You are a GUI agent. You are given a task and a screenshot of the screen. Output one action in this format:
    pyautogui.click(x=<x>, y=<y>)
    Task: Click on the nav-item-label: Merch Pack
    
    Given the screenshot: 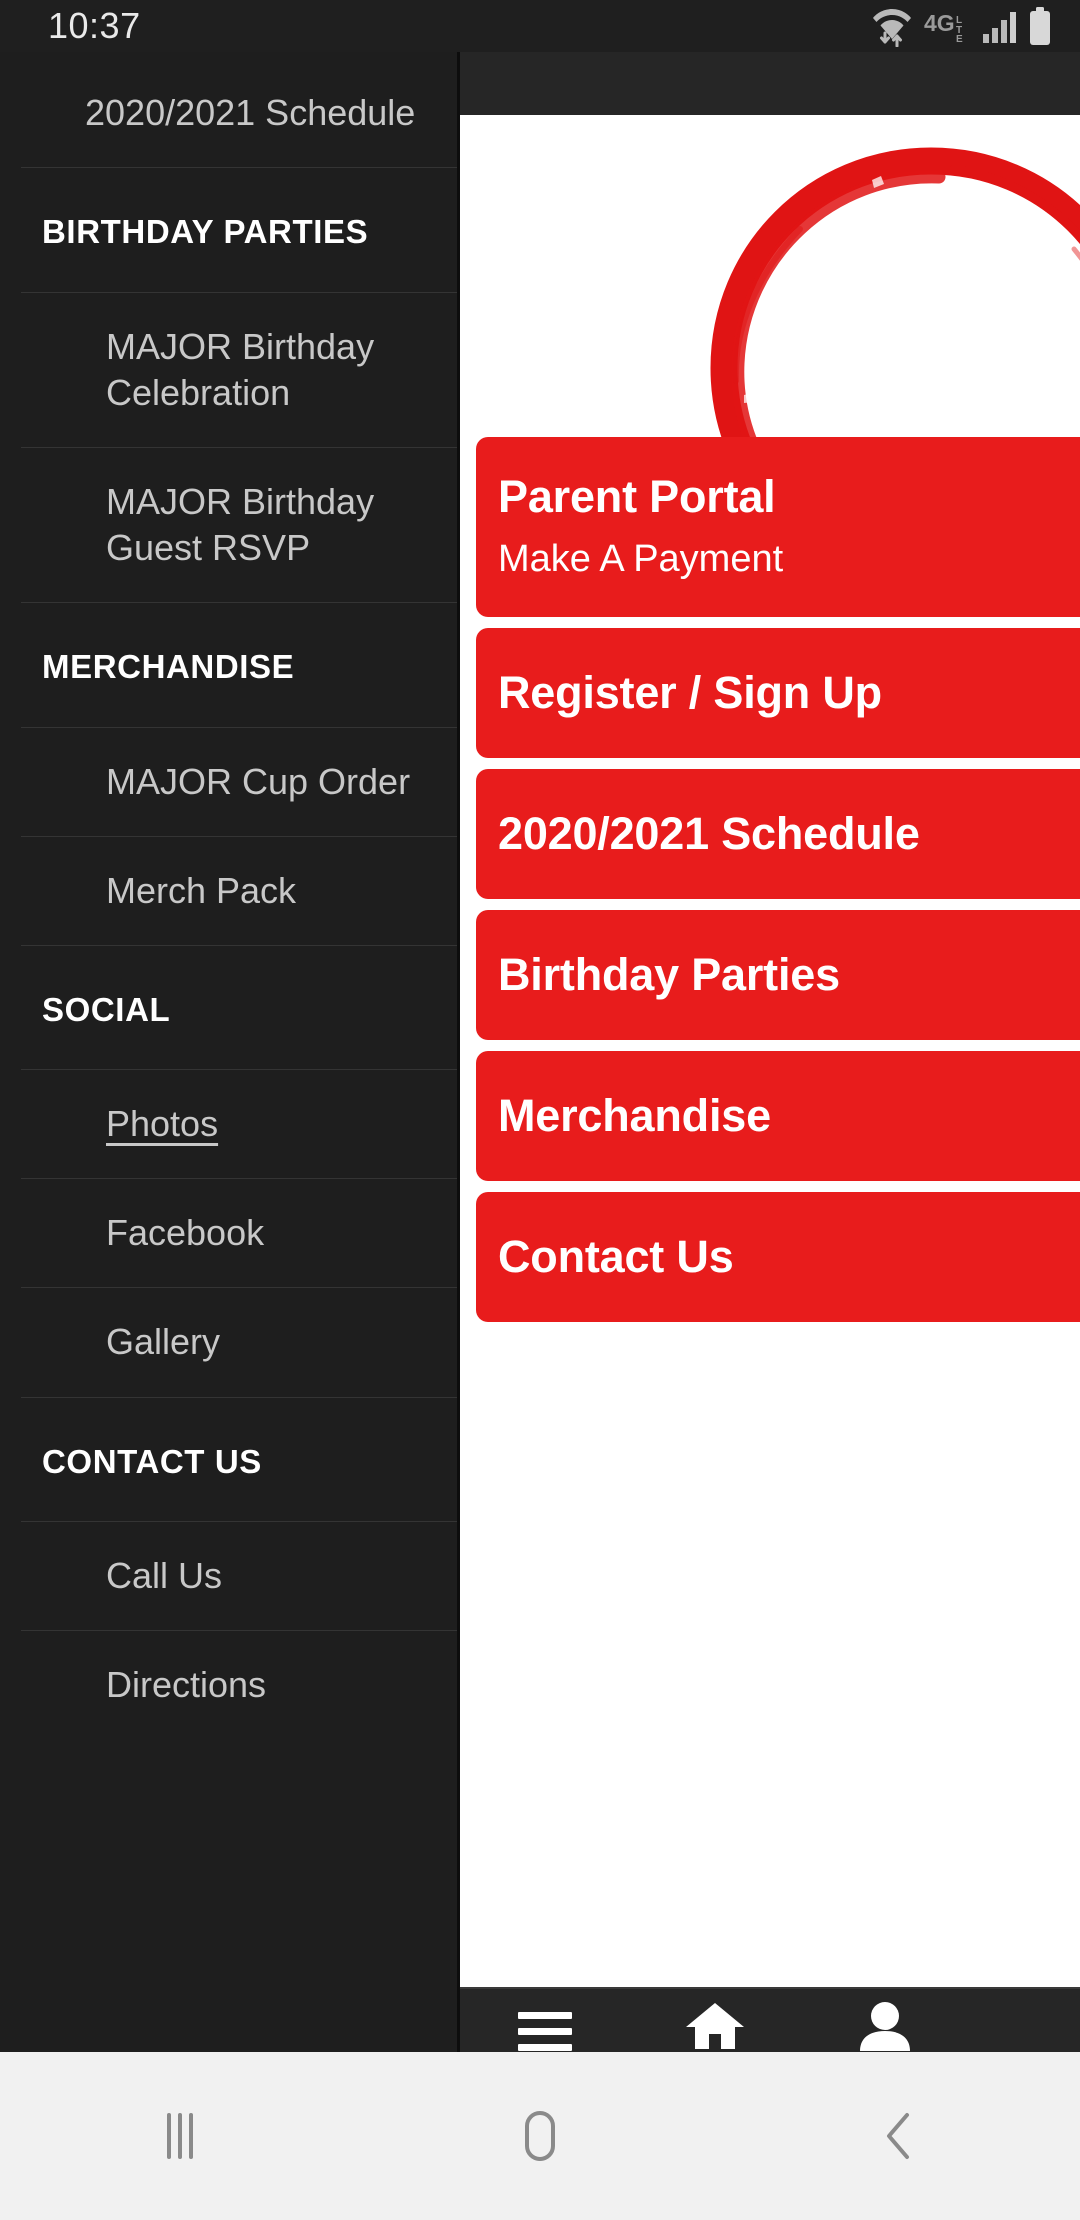 What is the action you would take?
    pyautogui.click(x=201, y=890)
    